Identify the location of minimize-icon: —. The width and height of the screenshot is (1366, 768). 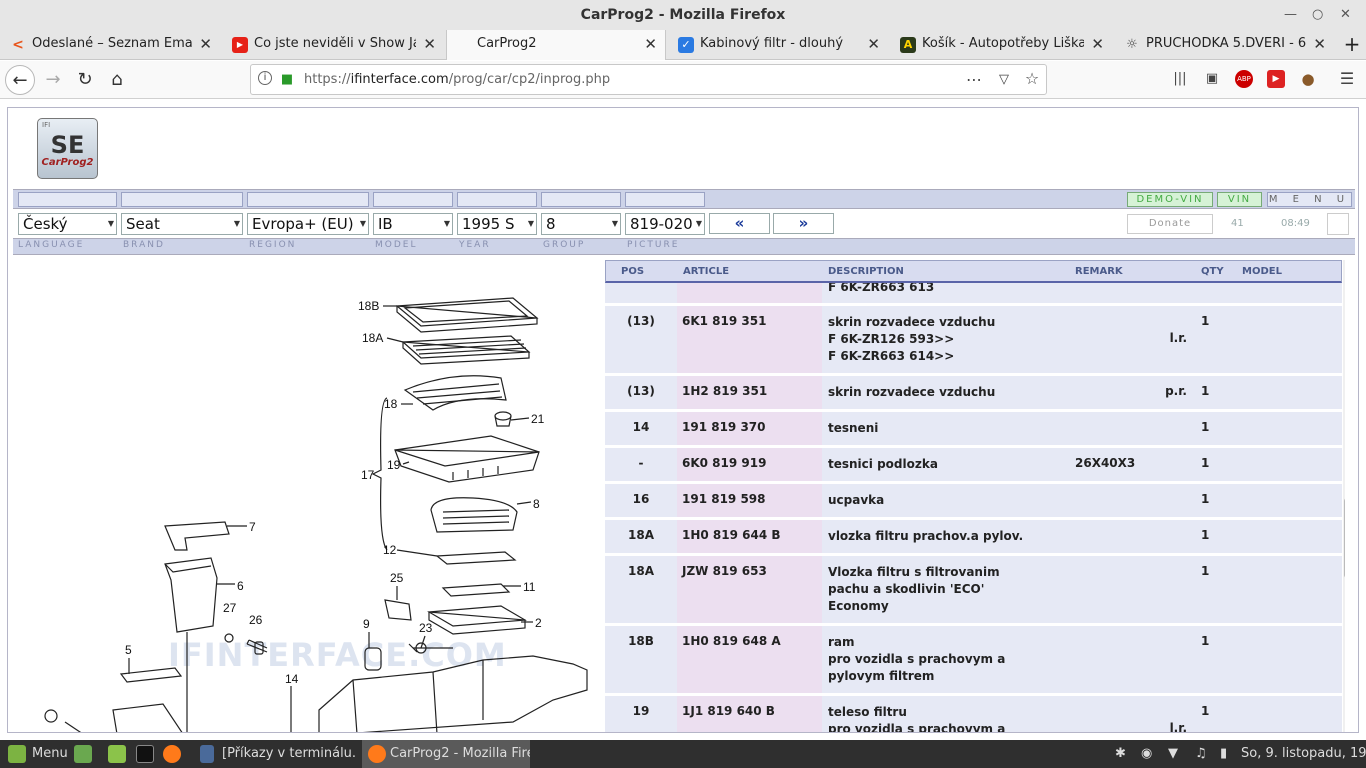
(1290, 15).